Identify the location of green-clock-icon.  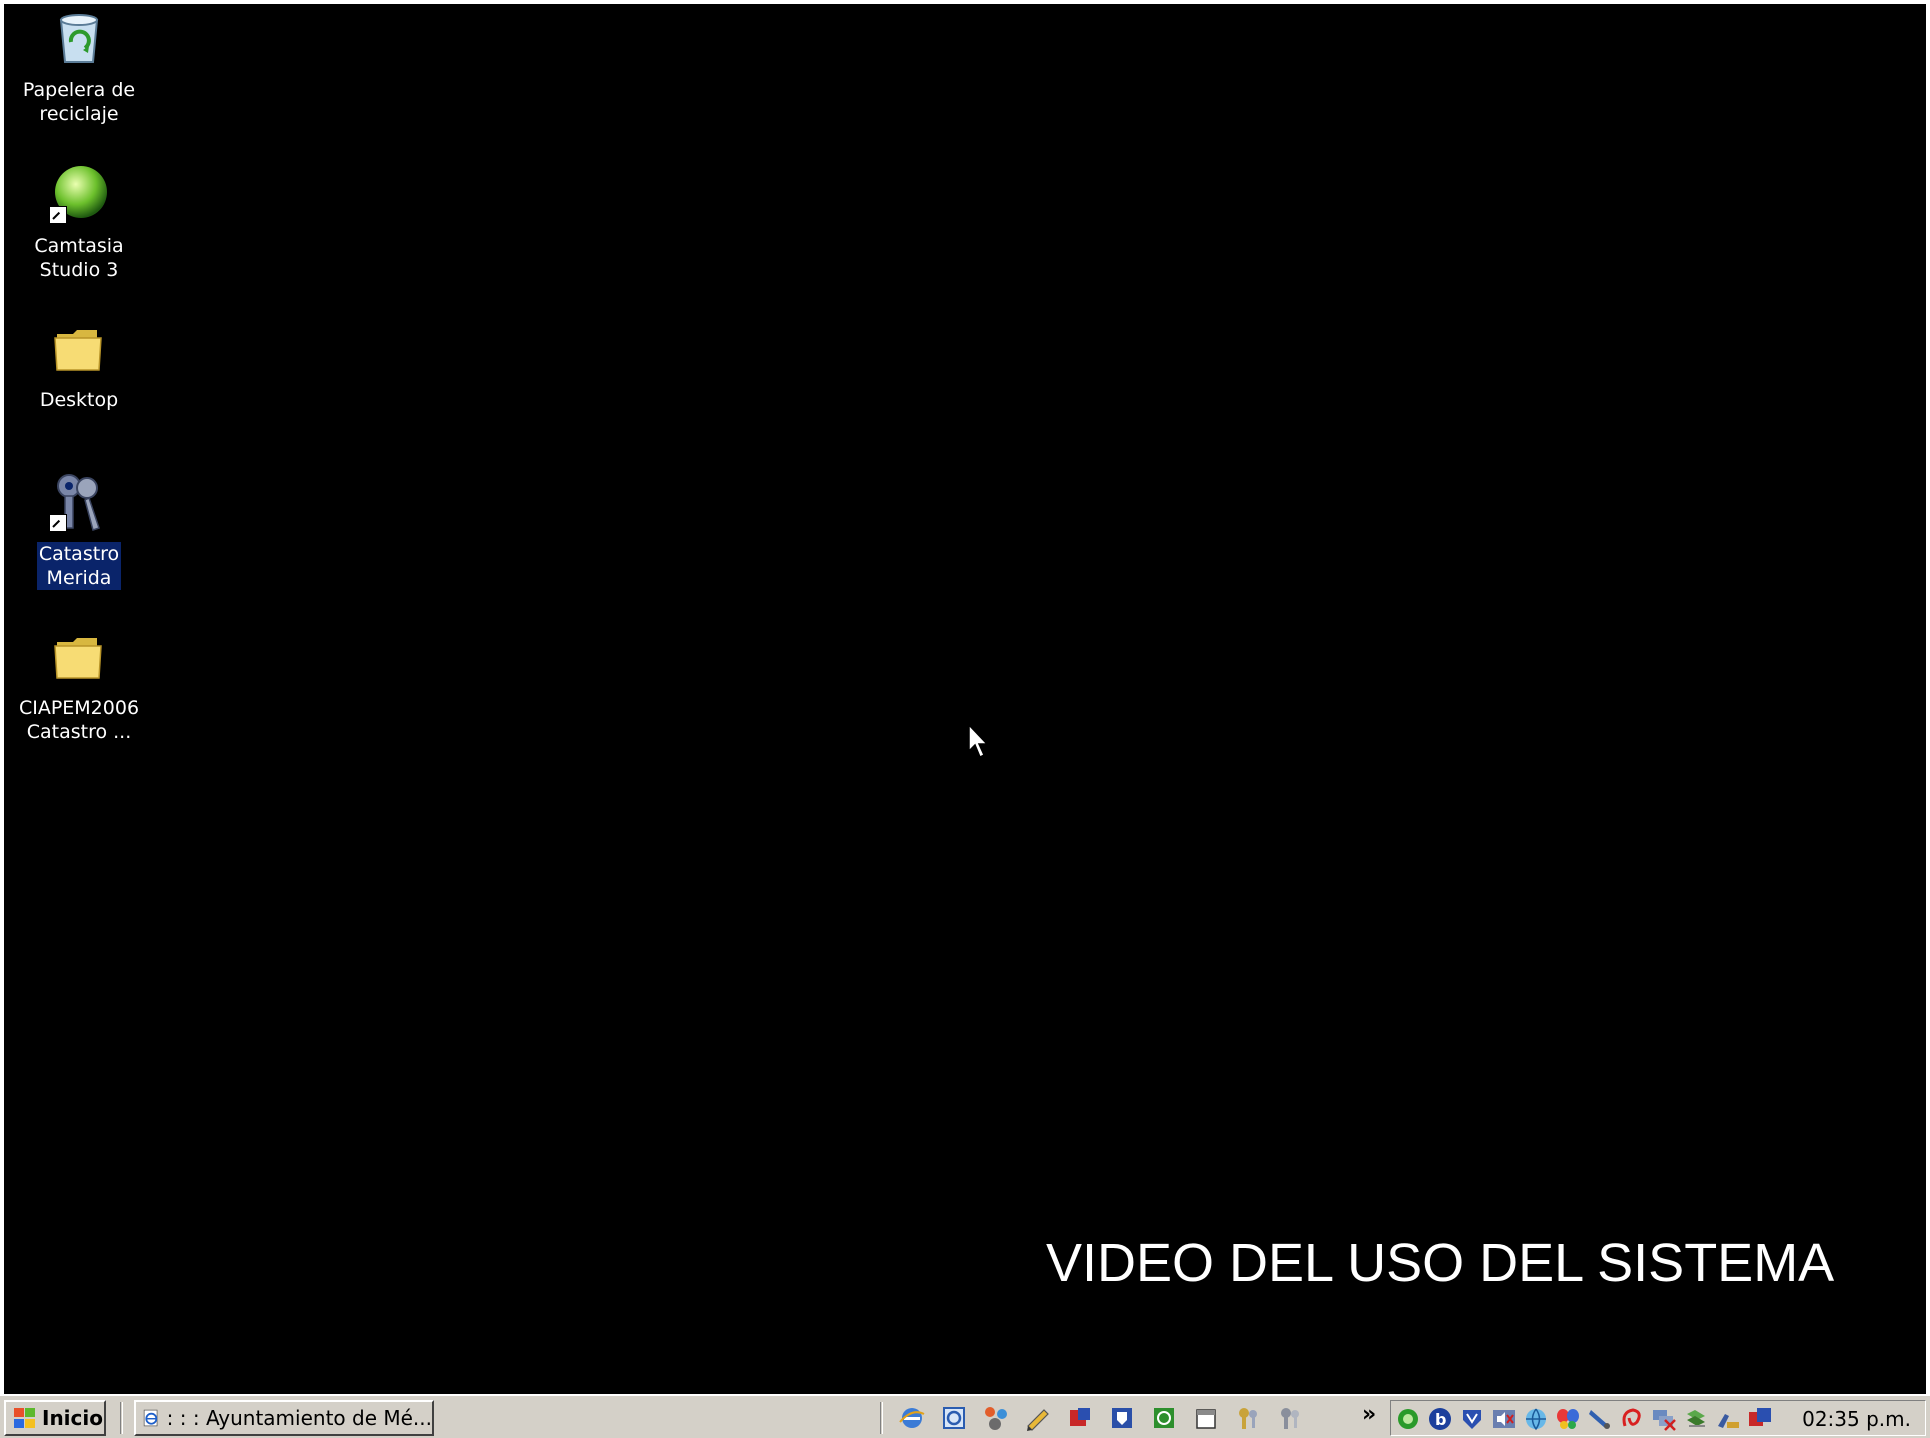
(1164, 1418).